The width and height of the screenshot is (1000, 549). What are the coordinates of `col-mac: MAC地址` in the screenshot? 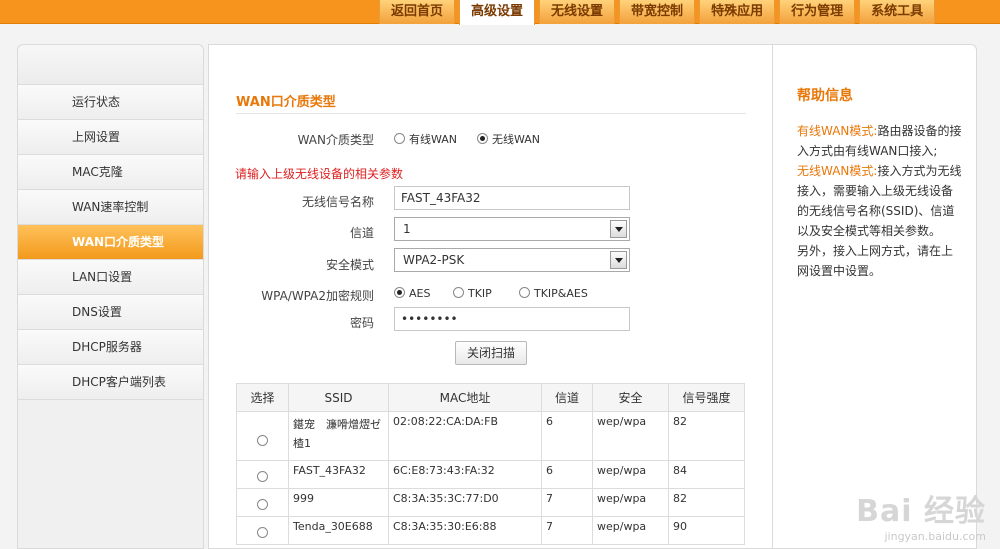 It's located at (465, 397).